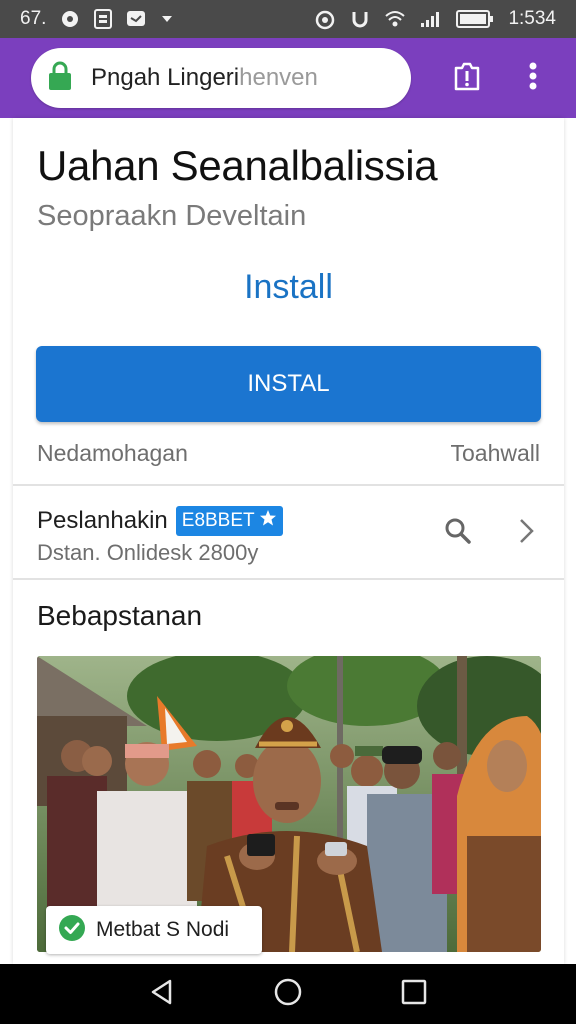 The width and height of the screenshot is (576, 1024). Describe the element at coordinates (148, 552) in the screenshot. I see `info-row-subtitle: Dstan. Onlidesk 2800y` at that location.